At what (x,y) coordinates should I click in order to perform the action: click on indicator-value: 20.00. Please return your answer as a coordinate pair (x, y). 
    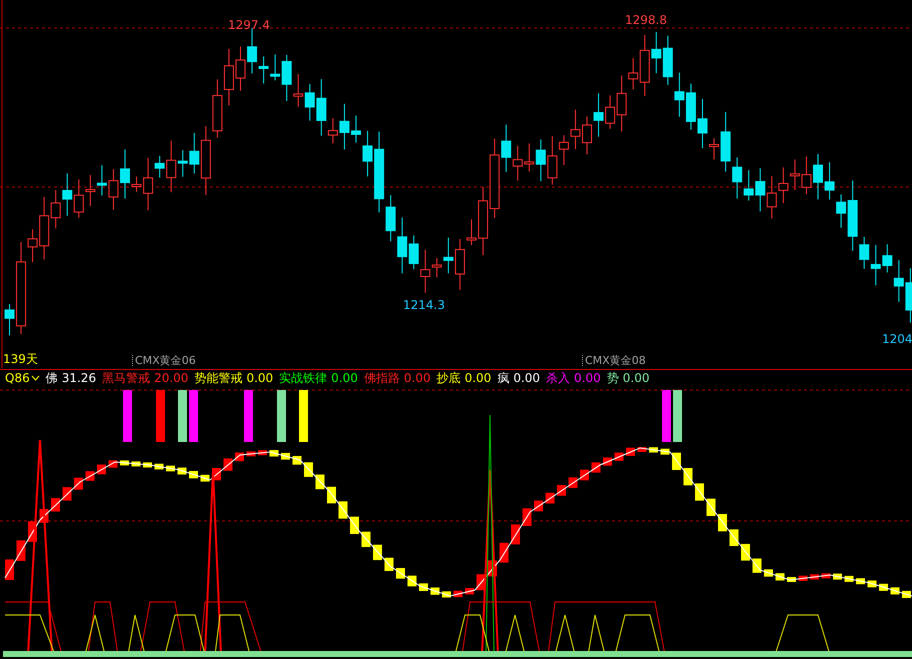
    Looking at the image, I should click on (171, 378).